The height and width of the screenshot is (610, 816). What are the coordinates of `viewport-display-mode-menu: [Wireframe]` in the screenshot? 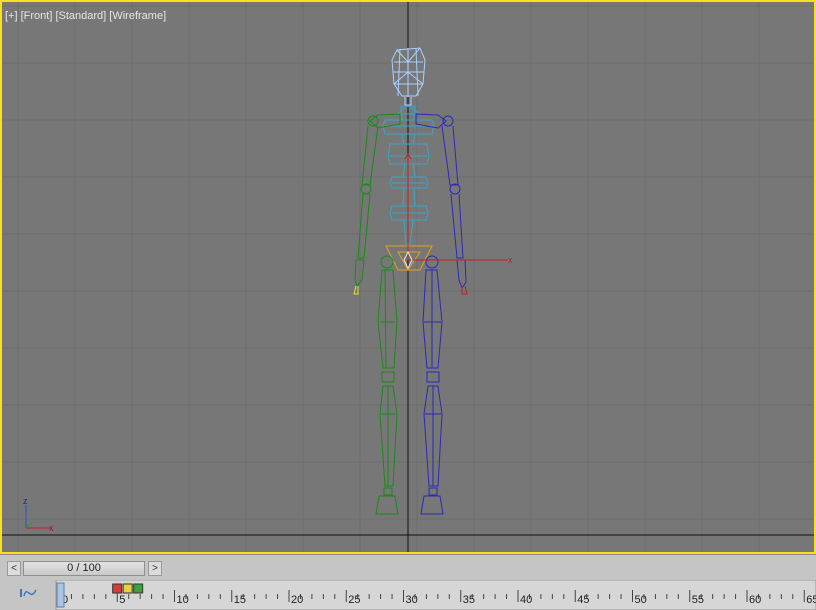 It's located at (137, 16).